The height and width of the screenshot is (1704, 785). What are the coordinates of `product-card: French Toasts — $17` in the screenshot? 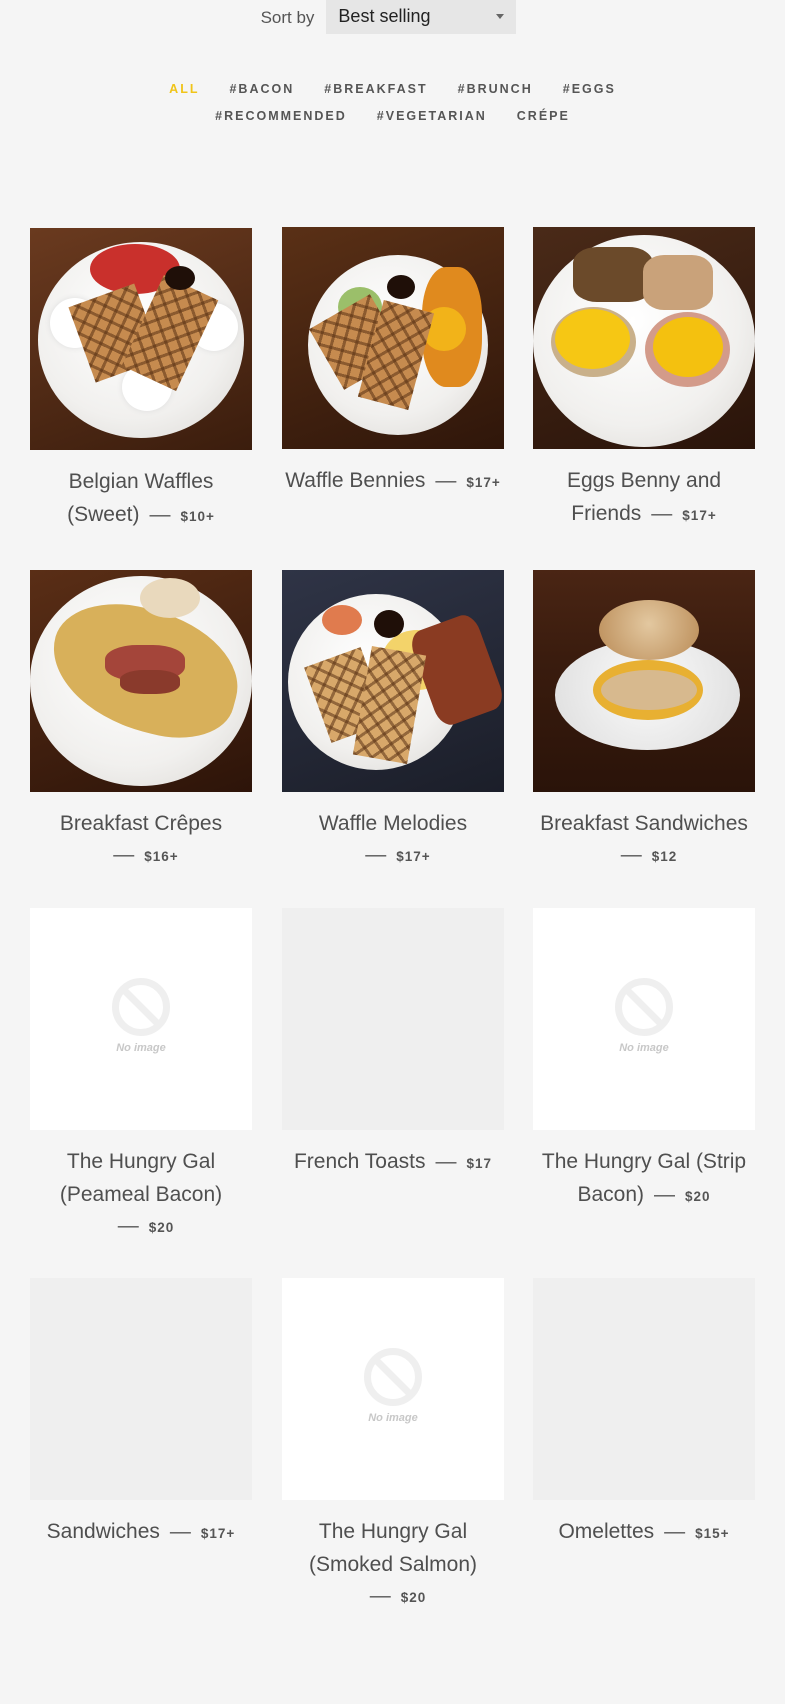 It's located at (393, 1044).